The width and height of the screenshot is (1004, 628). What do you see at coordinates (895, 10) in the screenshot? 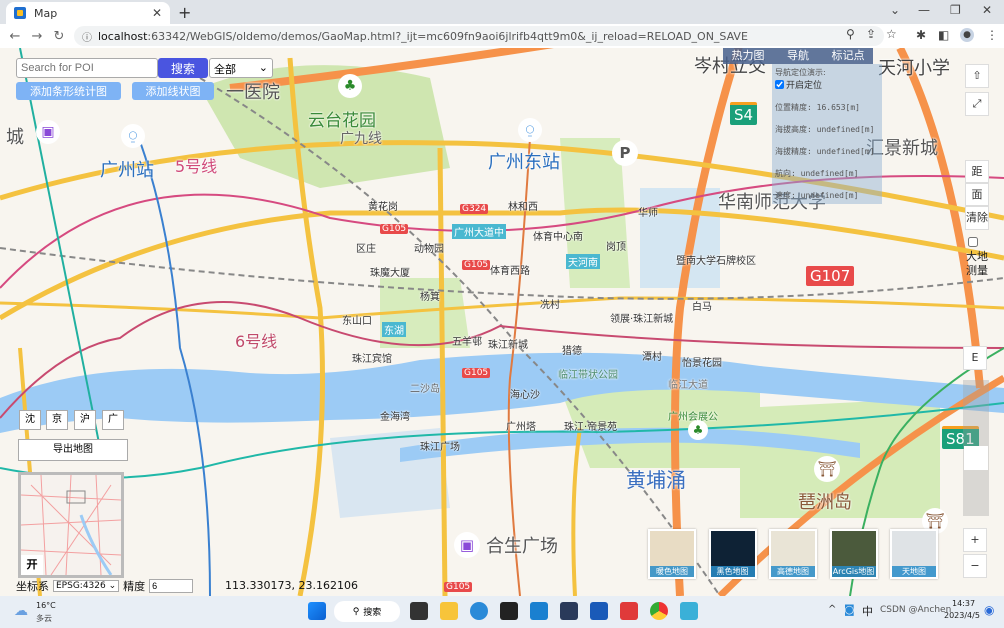
I see `tab-search-icon: ⌄` at bounding box center [895, 10].